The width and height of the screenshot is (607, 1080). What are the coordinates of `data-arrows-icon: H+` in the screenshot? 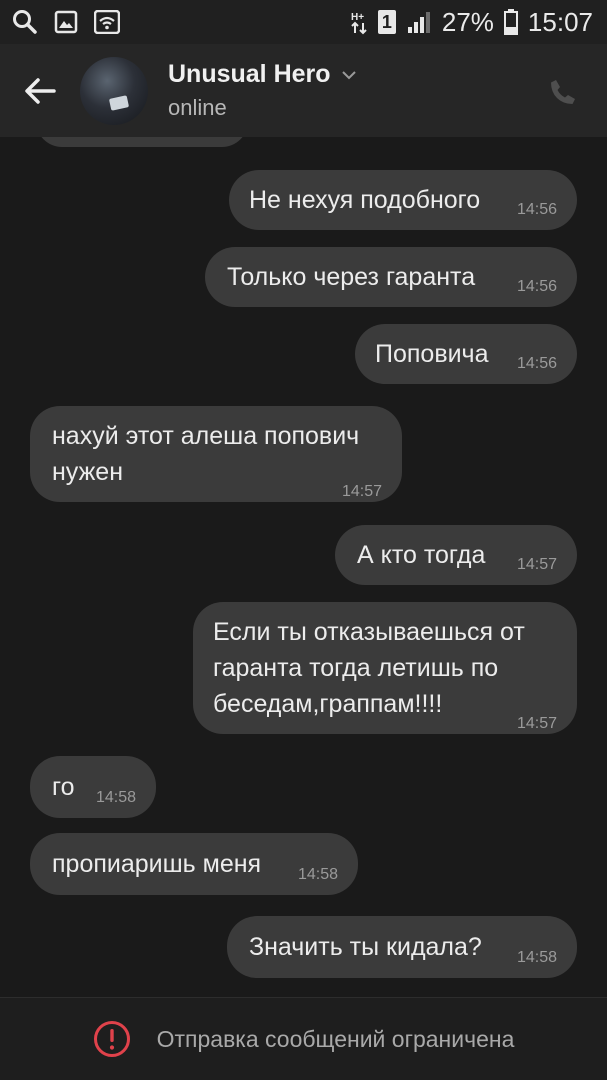 It's located at (359, 22).